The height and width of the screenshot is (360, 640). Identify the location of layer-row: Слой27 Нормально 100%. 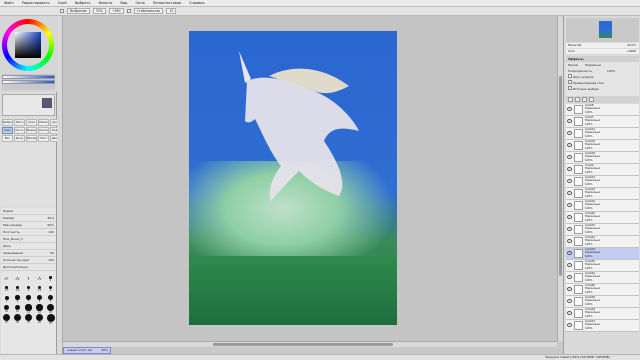
(602, 326).